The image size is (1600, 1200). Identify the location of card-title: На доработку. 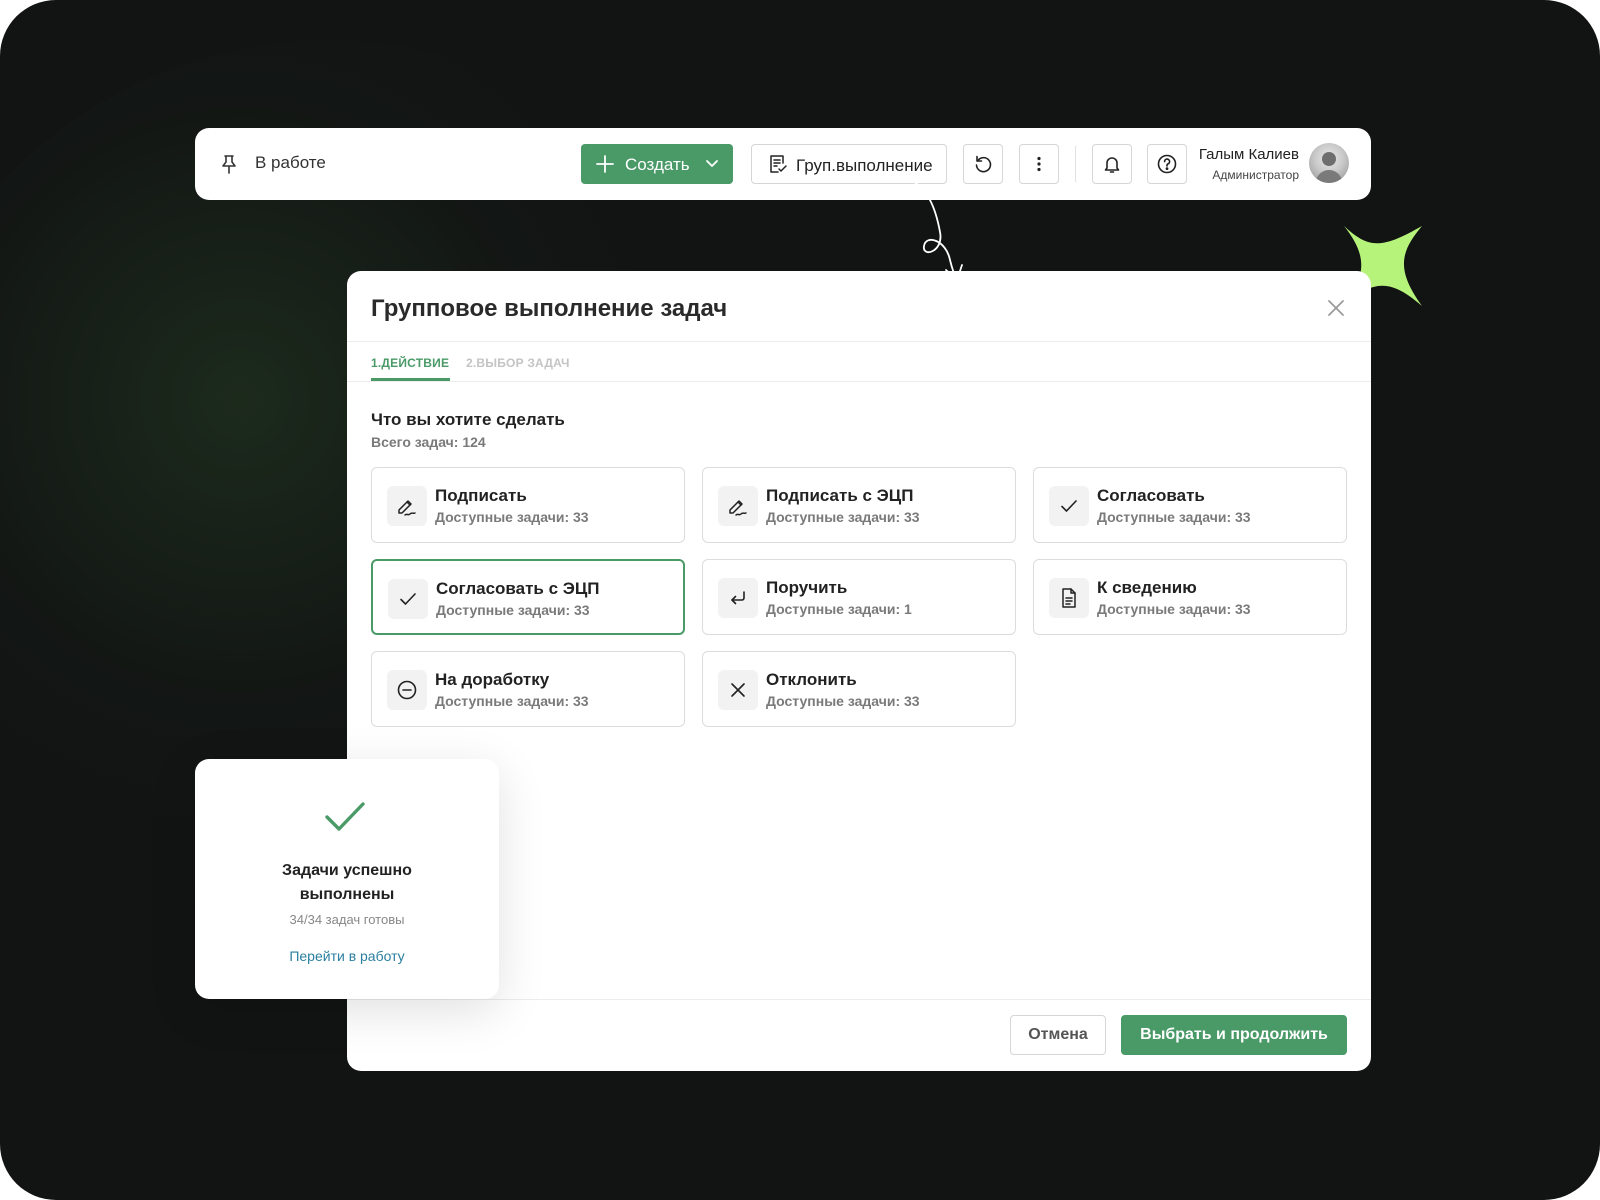
(492, 679).